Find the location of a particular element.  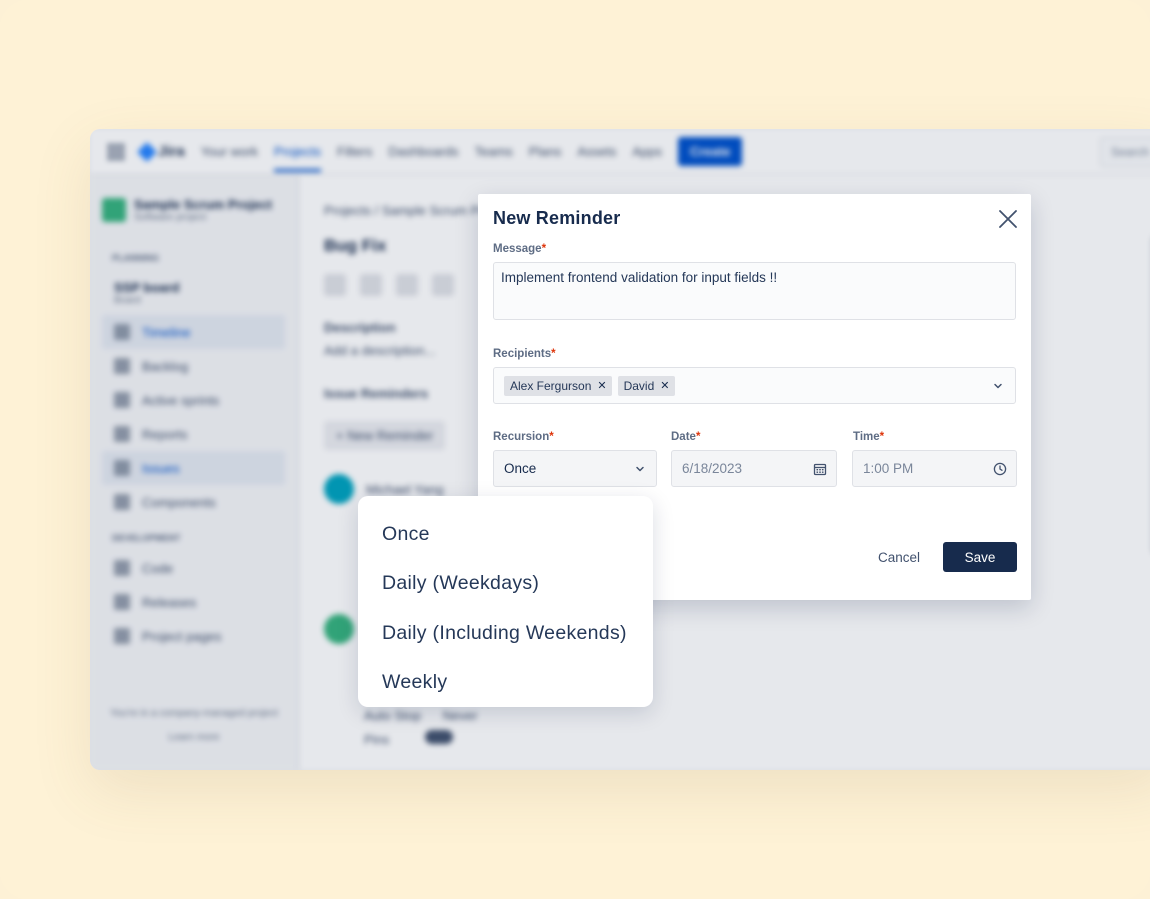

recursion-option-weekly: Weekly is located at coordinates (505, 682).